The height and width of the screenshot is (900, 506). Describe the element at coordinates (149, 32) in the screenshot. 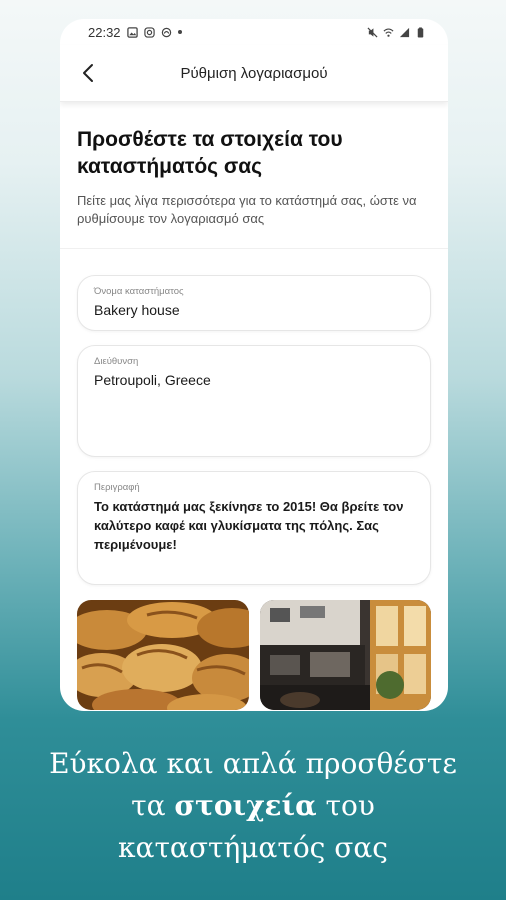

I see `instagram-icon` at that location.